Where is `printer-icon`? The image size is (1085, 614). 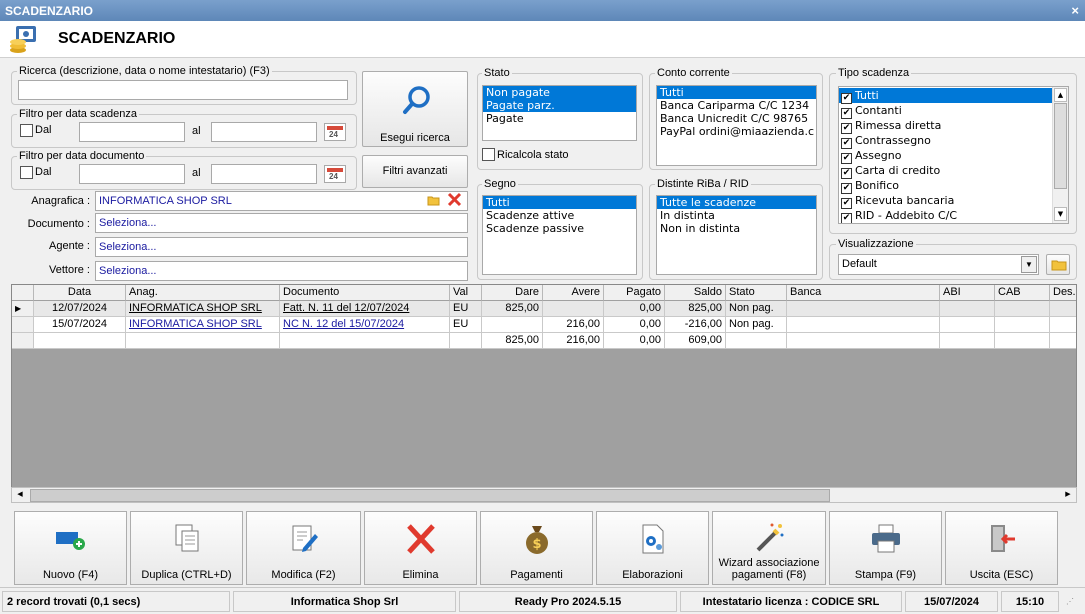
printer-icon is located at coordinates (885, 538).